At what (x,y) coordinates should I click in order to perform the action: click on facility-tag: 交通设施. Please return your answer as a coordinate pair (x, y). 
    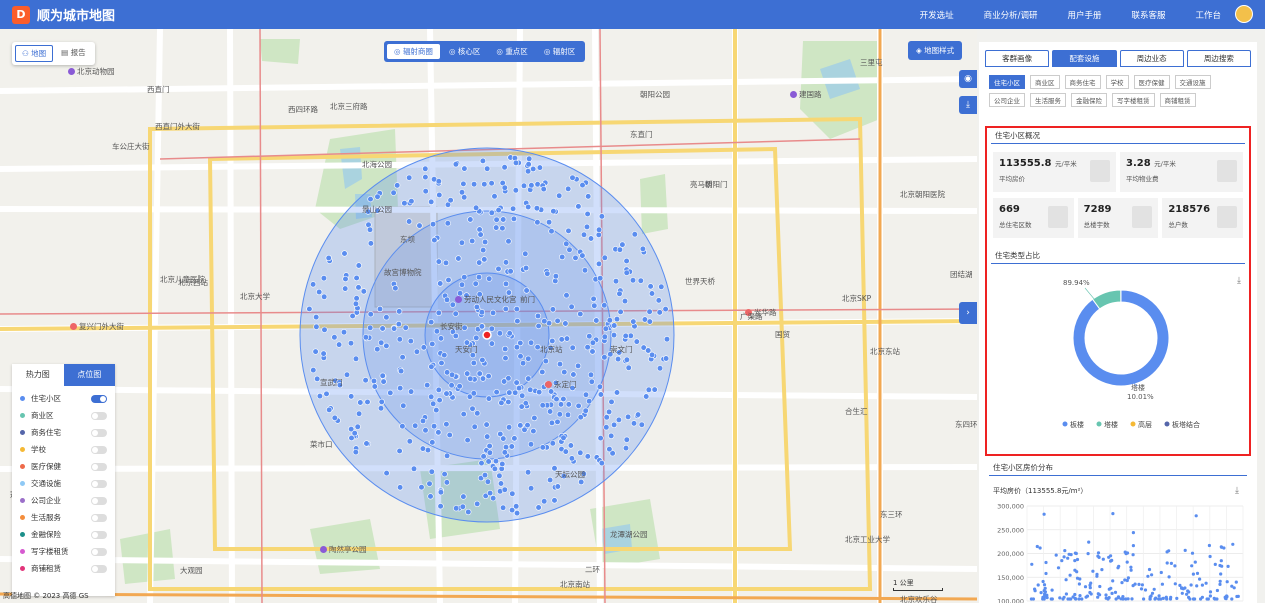
    Looking at the image, I should click on (1192, 82).